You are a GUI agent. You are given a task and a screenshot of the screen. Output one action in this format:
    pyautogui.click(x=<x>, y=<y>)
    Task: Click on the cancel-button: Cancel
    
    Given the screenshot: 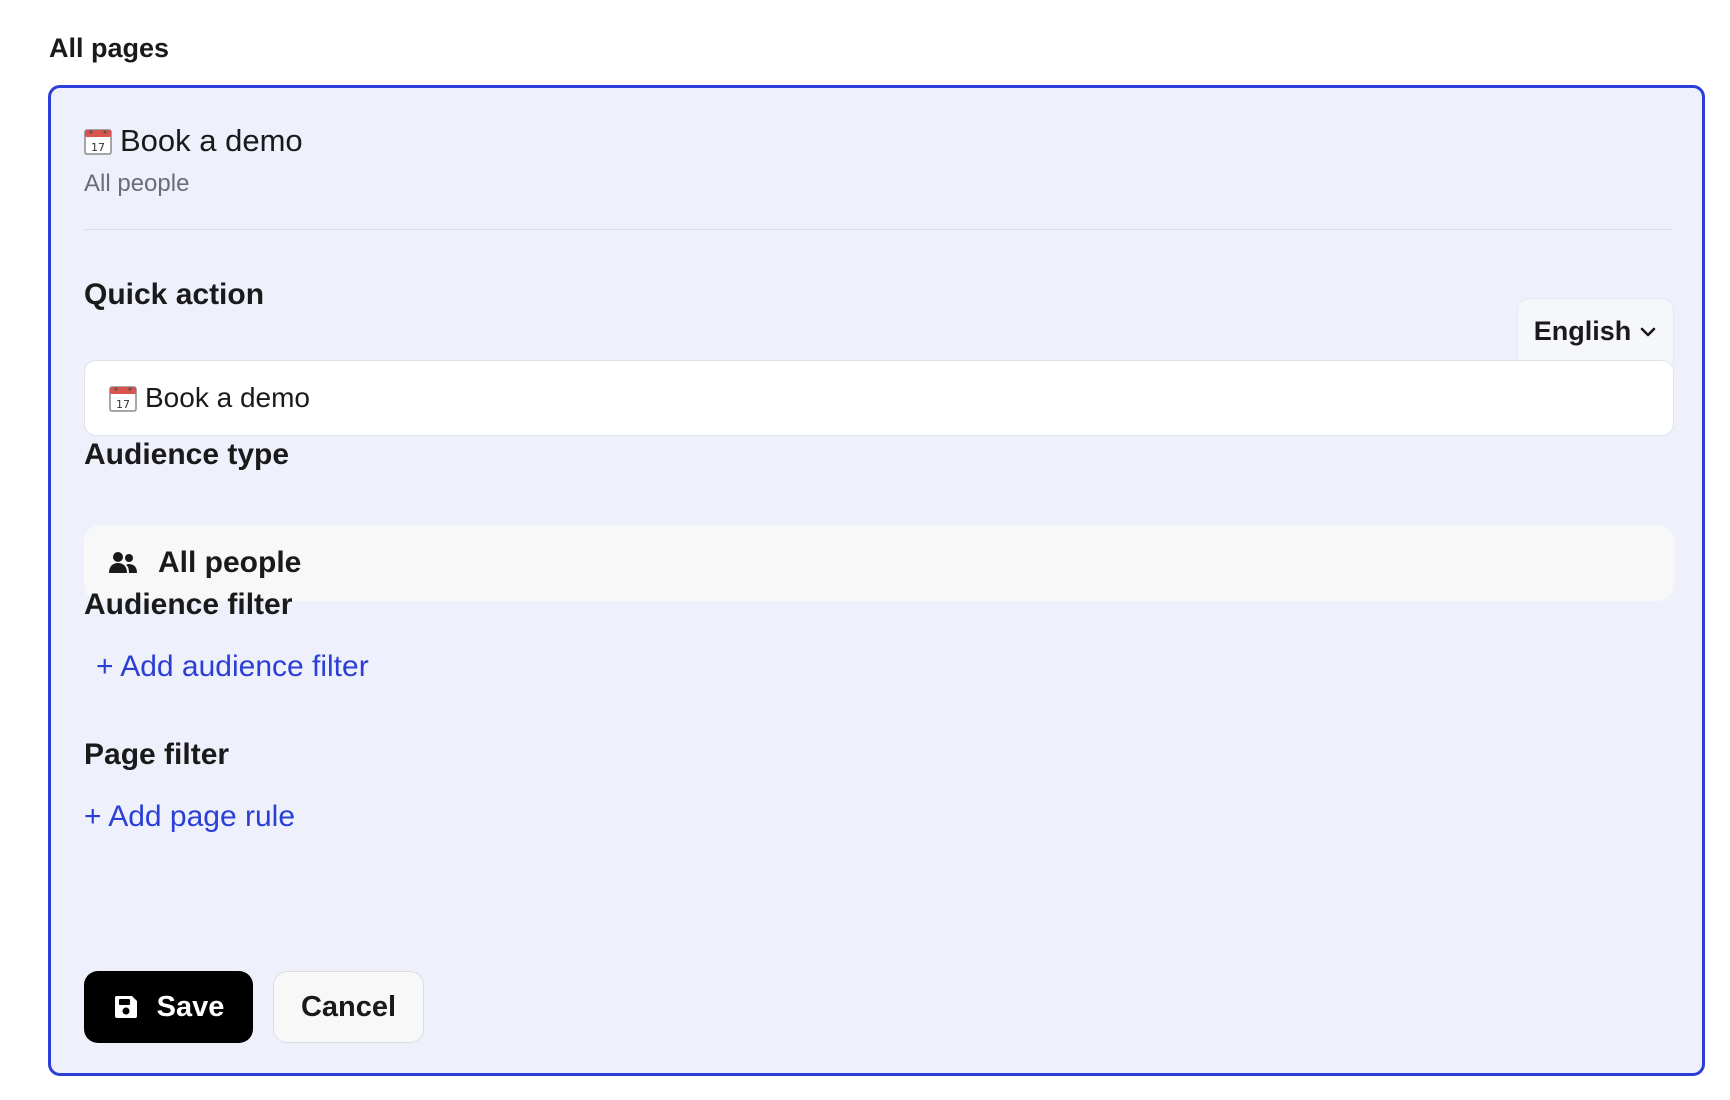 What is the action you would take?
    pyautogui.click(x=348, y=1007)
    